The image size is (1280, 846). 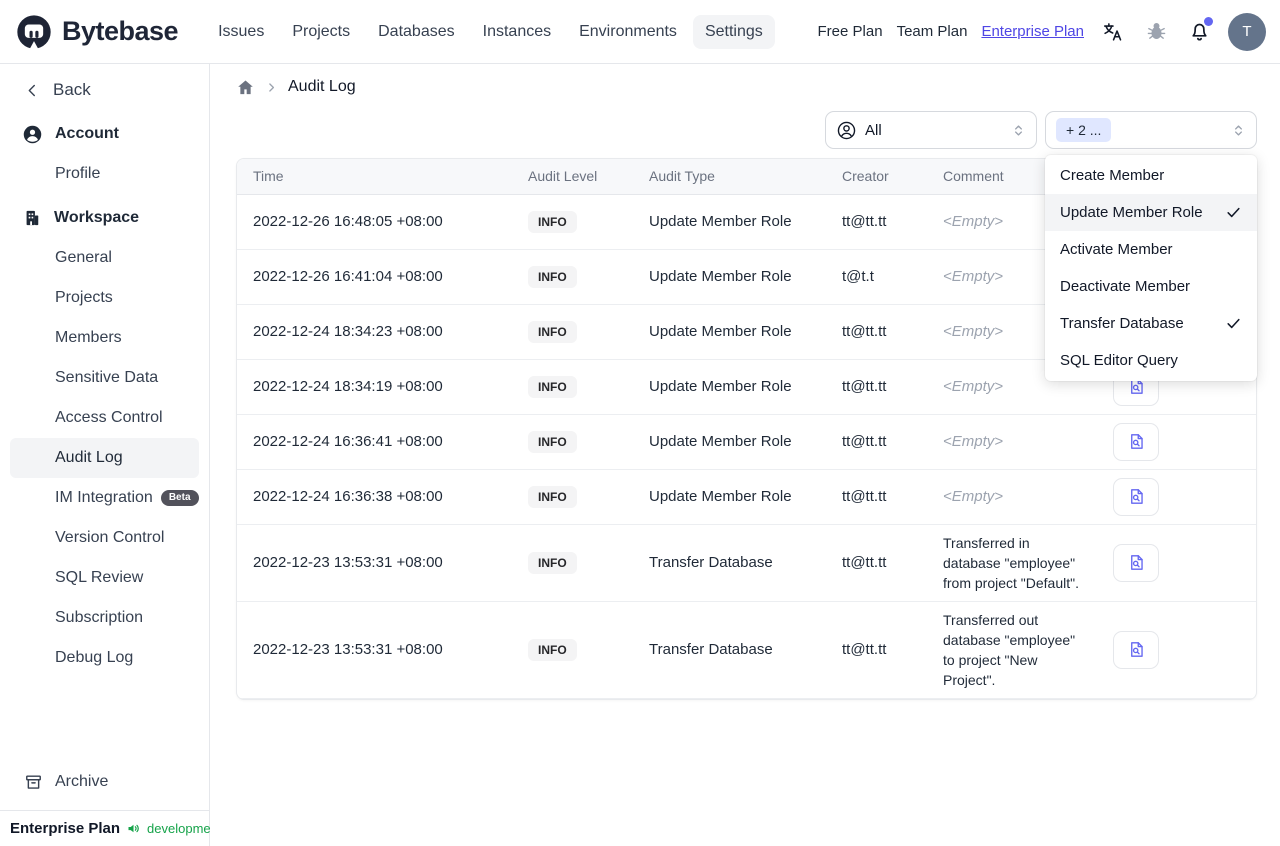 I want to click on audit-type-menu-item: SQL Editor Query, so click(x=1151, y=360).